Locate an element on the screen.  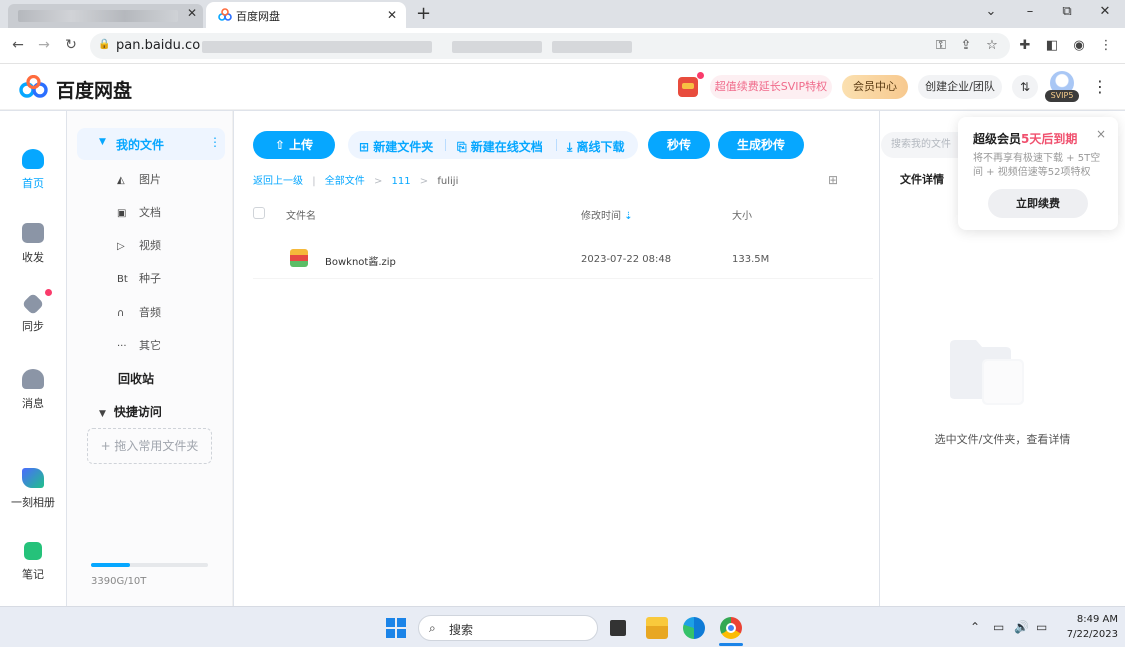
browser-tab-active: 百度网盘 ✕ is located at coordinates (306, 15).